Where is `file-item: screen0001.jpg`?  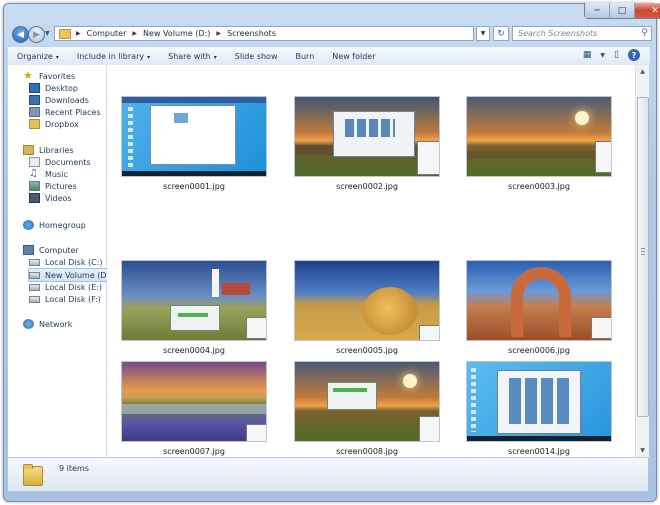 file-item: screen0001.jpg is located at coordinates (194, 143).